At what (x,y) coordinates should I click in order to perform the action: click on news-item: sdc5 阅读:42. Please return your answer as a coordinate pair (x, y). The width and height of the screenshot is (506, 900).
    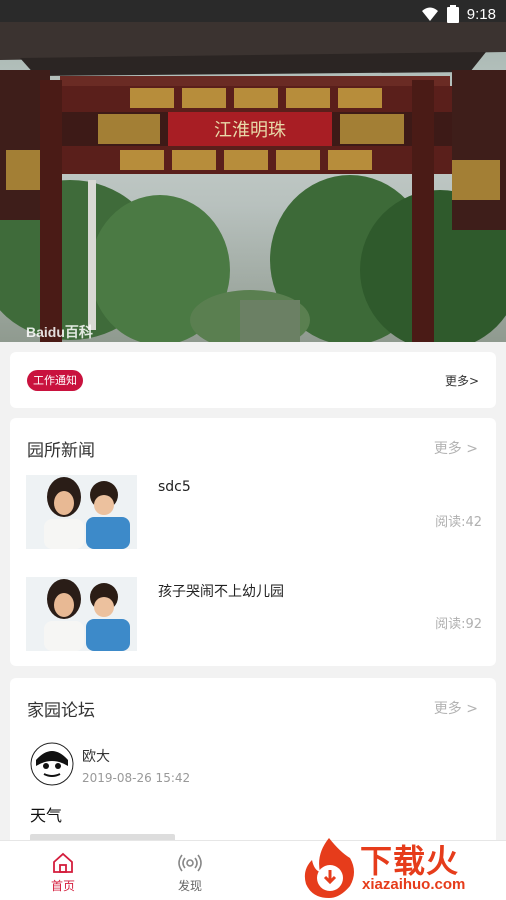
    Looking at the image, I should click on (254, 512).